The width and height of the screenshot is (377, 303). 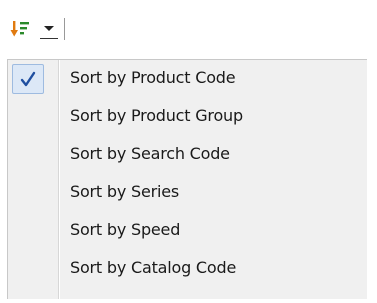 I want to click on menu-item-label: Sort by Product Group, so click(x=156, y=115).